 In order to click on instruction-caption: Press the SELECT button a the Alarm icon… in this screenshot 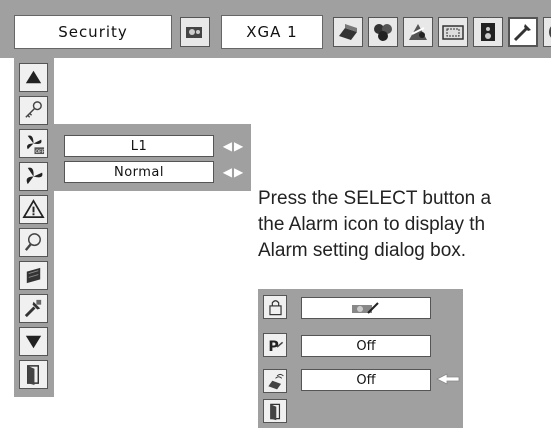, I will do `click(375, 224)`.